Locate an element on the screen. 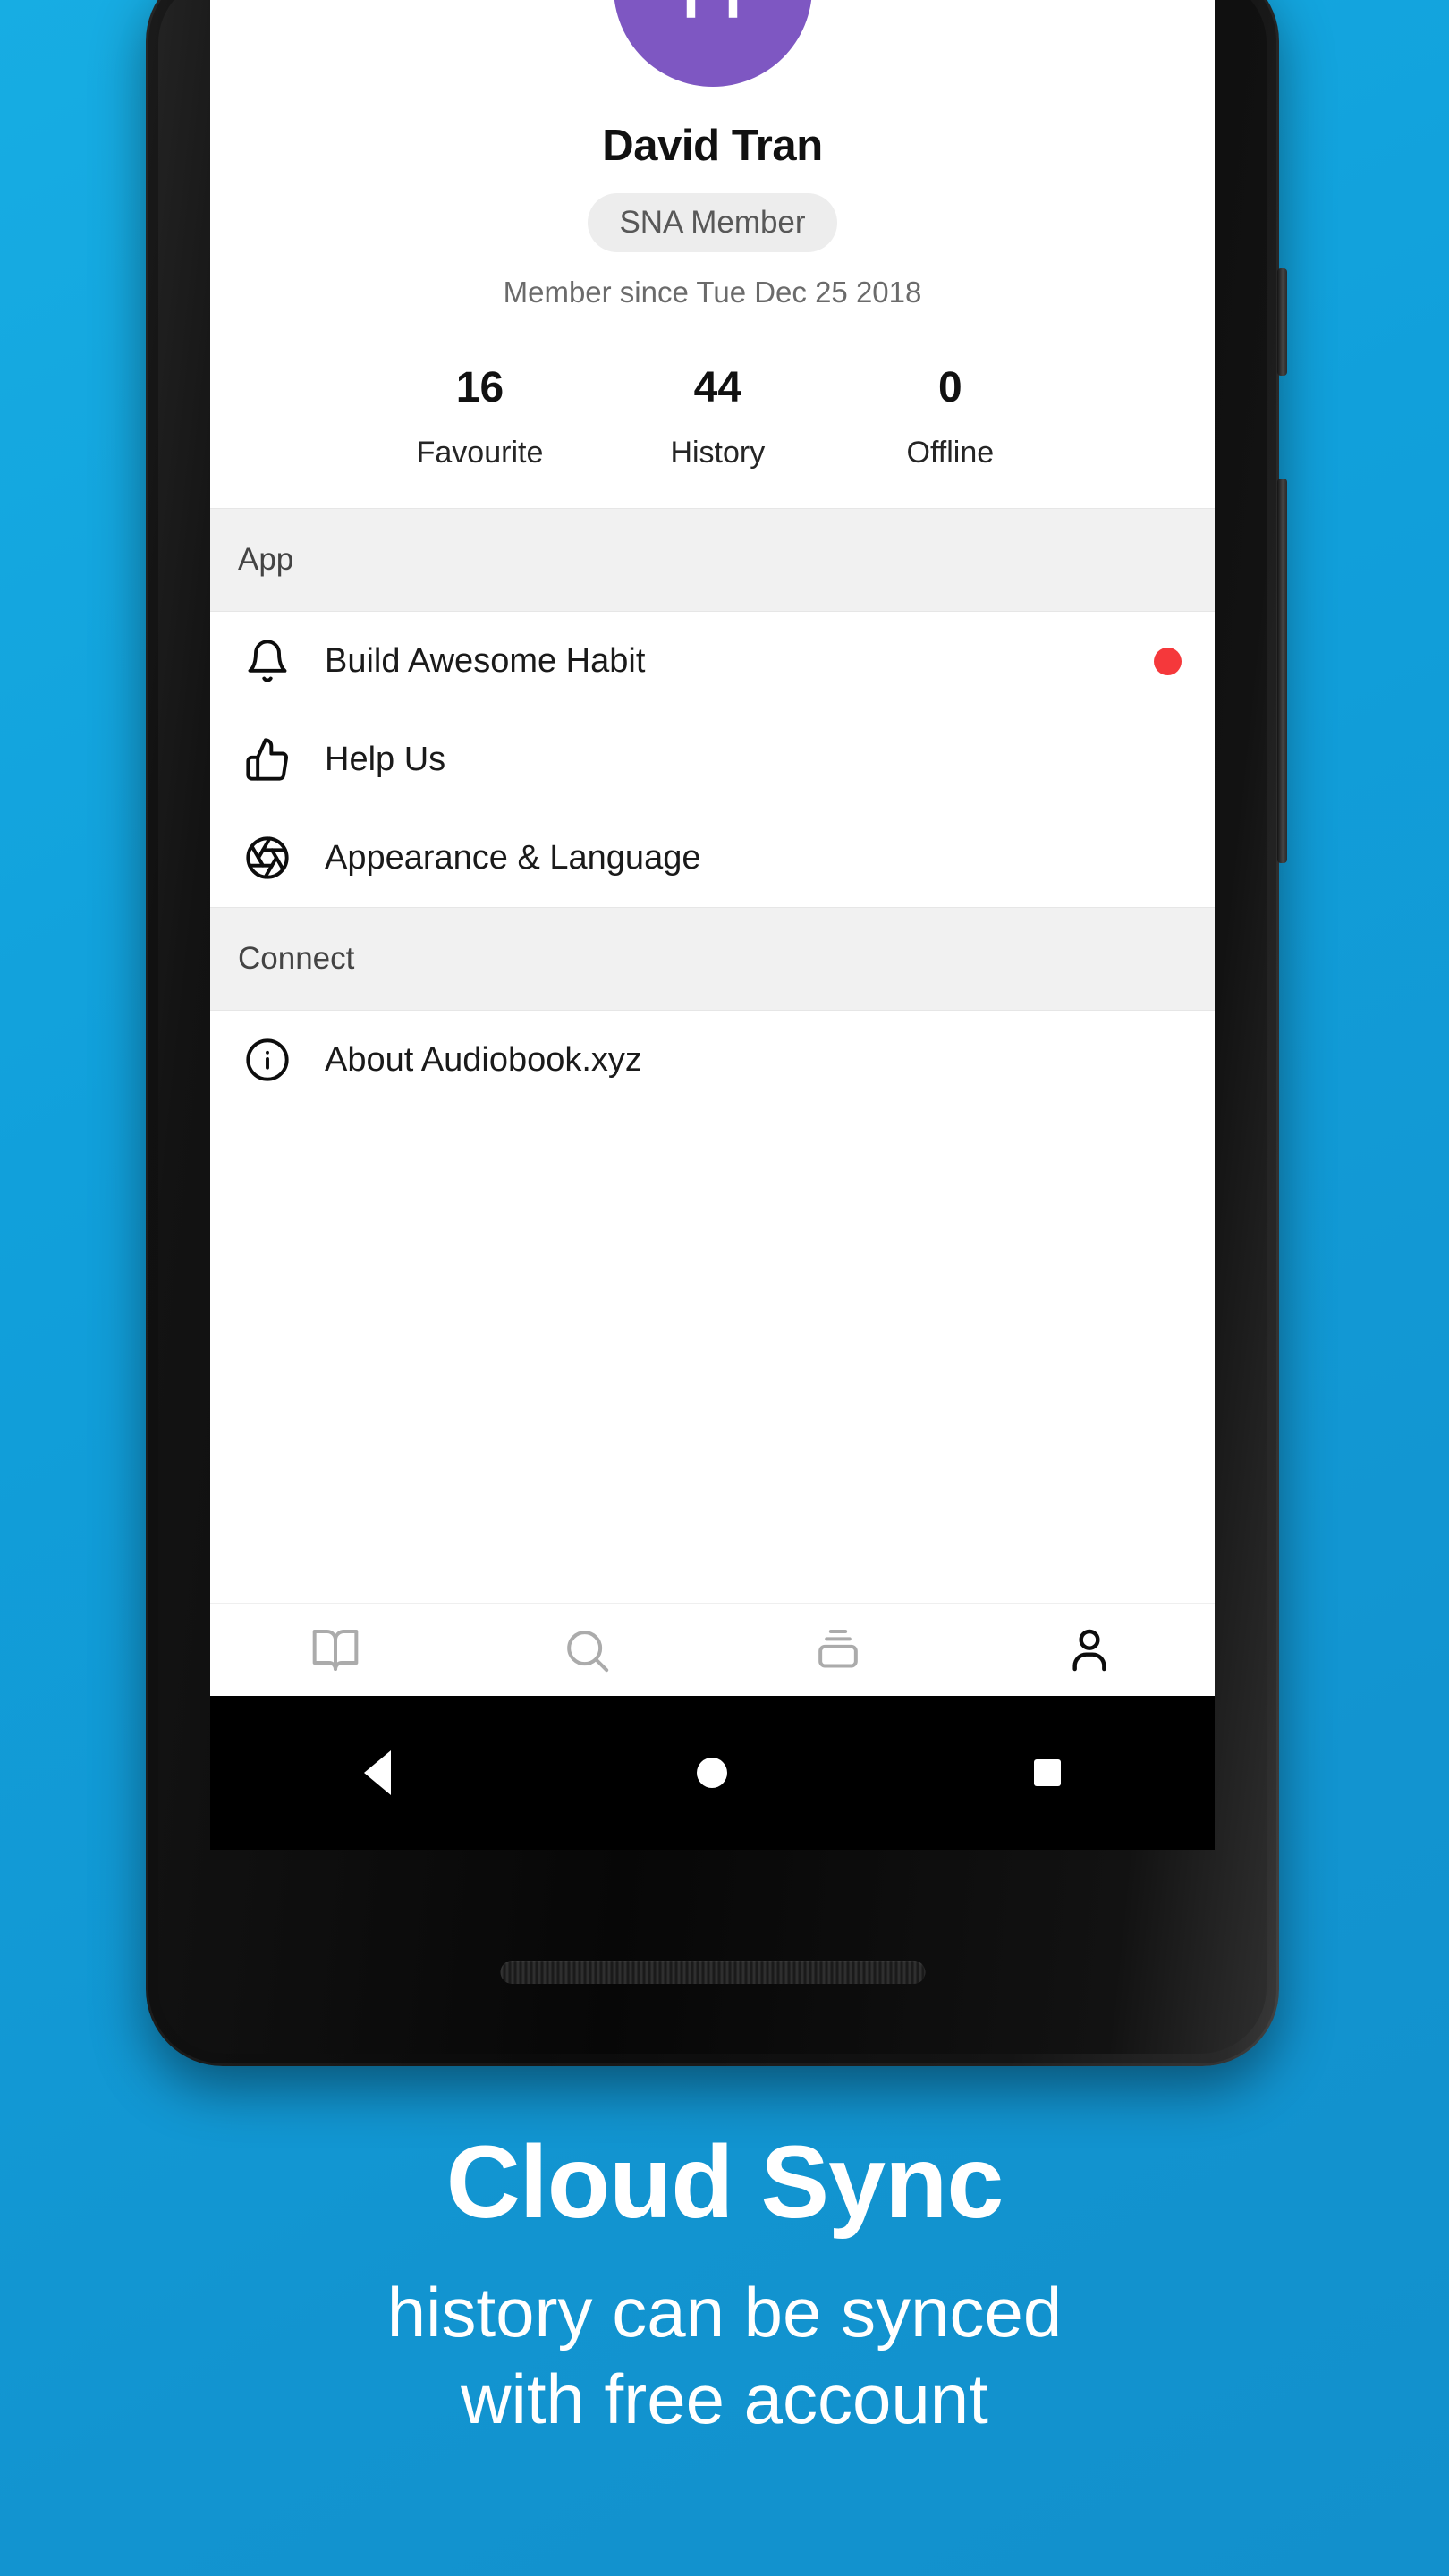 The height and width of the screenshot is (2576, 1449). promo-subtitle: history can be synced with free account is located at coordinates (724, 2356).